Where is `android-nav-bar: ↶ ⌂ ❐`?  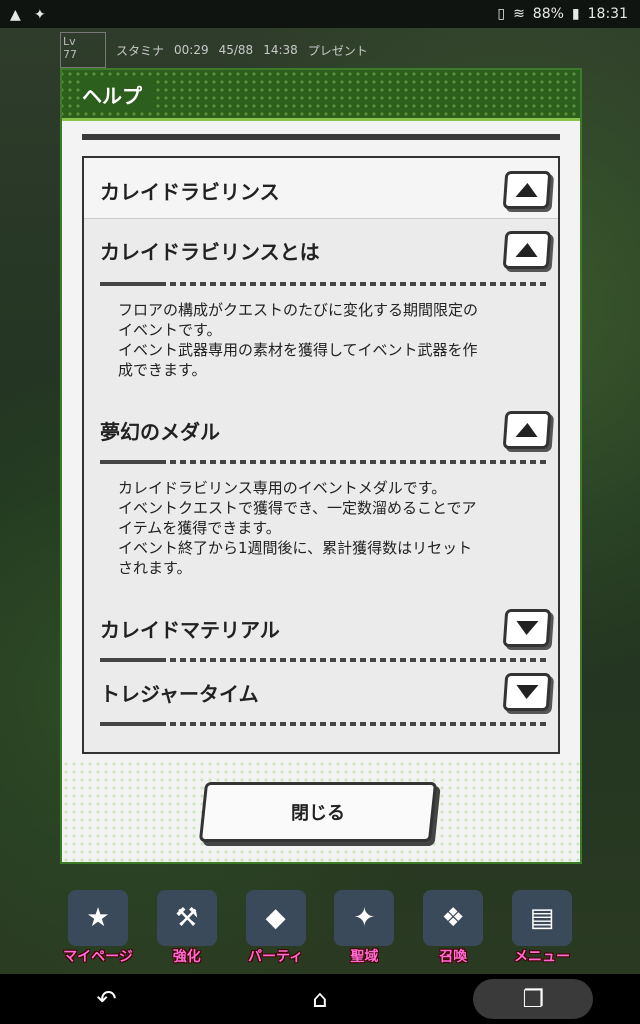 android-nav-bar: ↶ ⌂ ❐ is located at coordinates (320, 999).